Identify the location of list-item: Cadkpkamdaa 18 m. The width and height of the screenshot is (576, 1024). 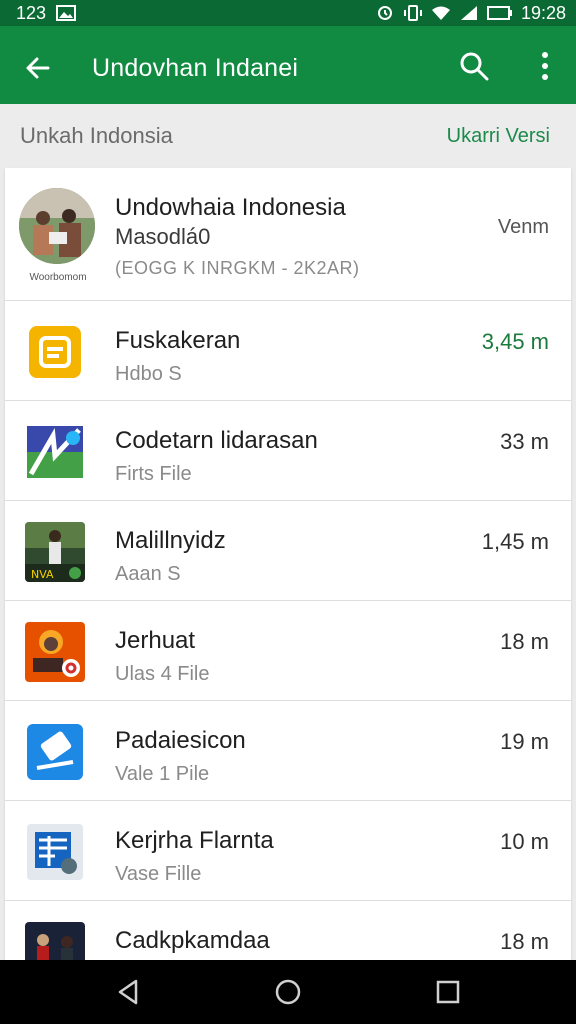
(288, 930).